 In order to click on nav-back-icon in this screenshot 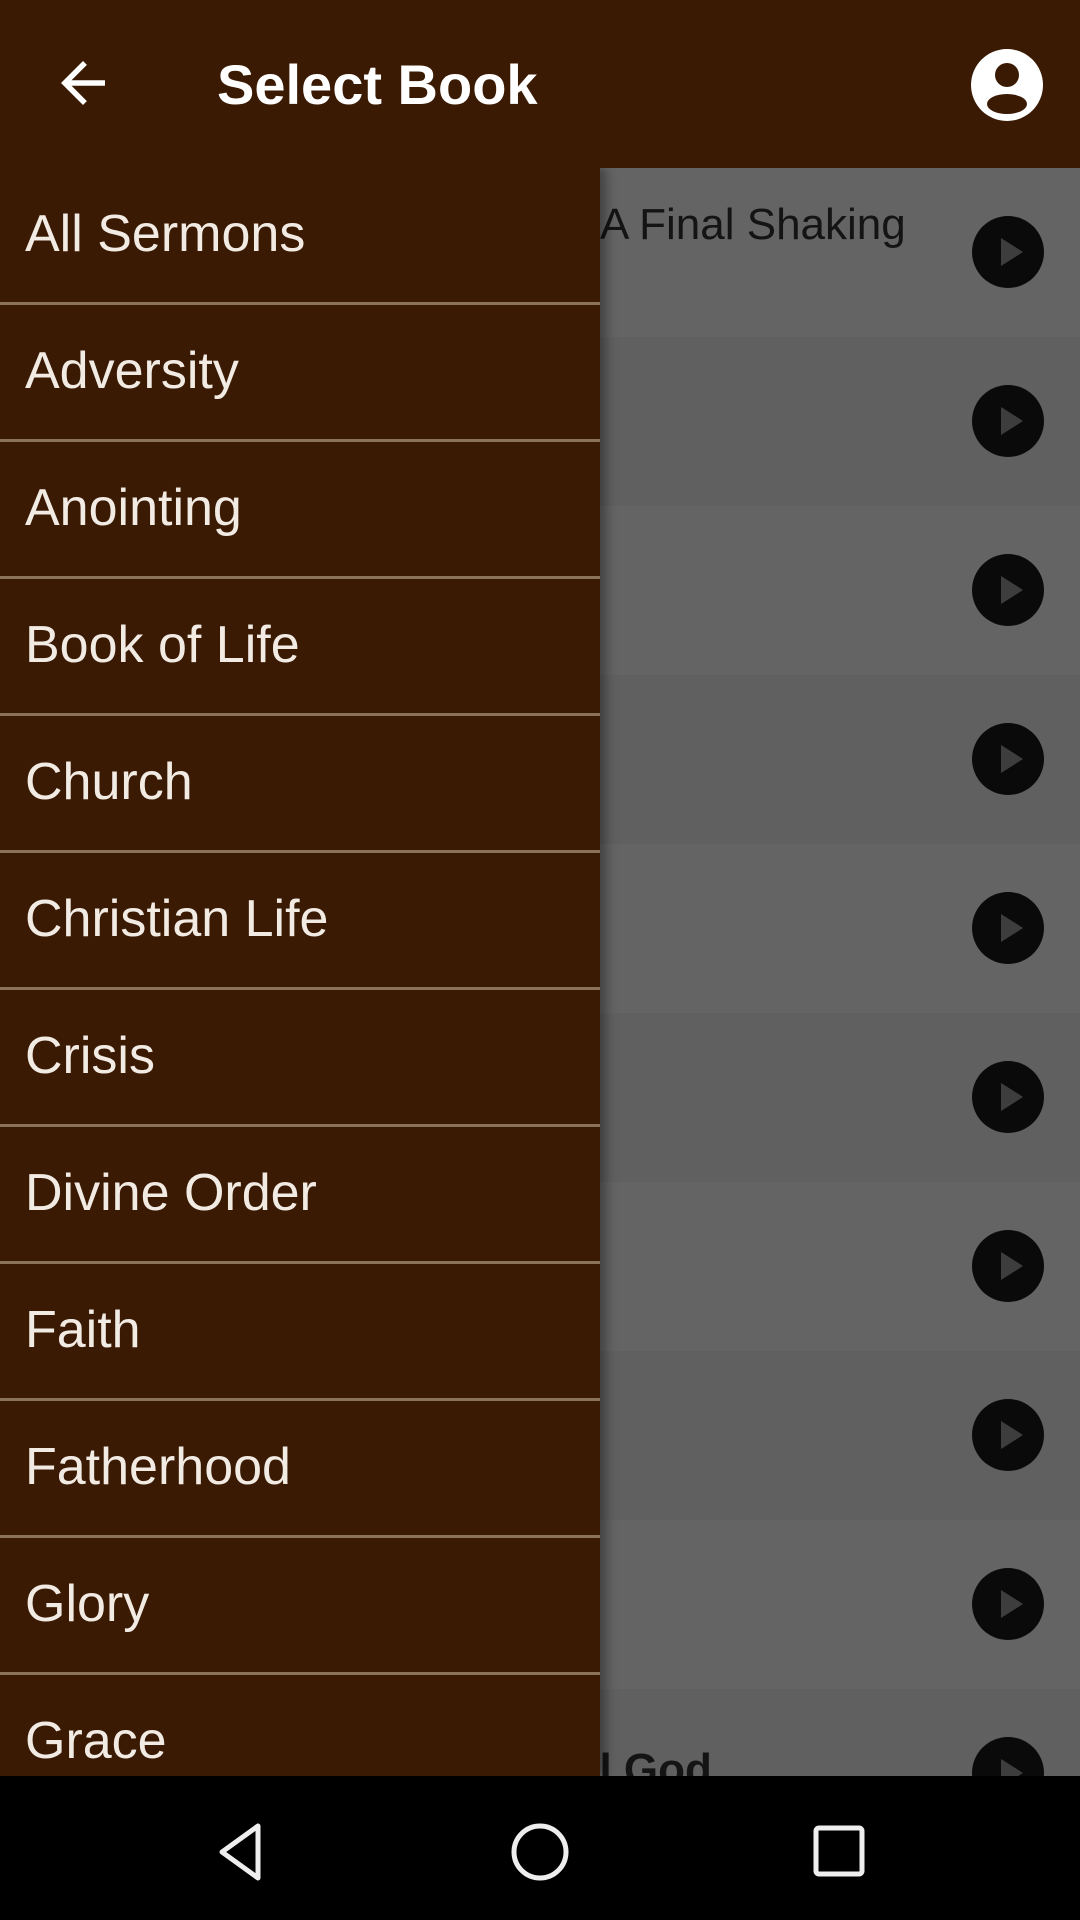, I will do `click(240, 1852)`.